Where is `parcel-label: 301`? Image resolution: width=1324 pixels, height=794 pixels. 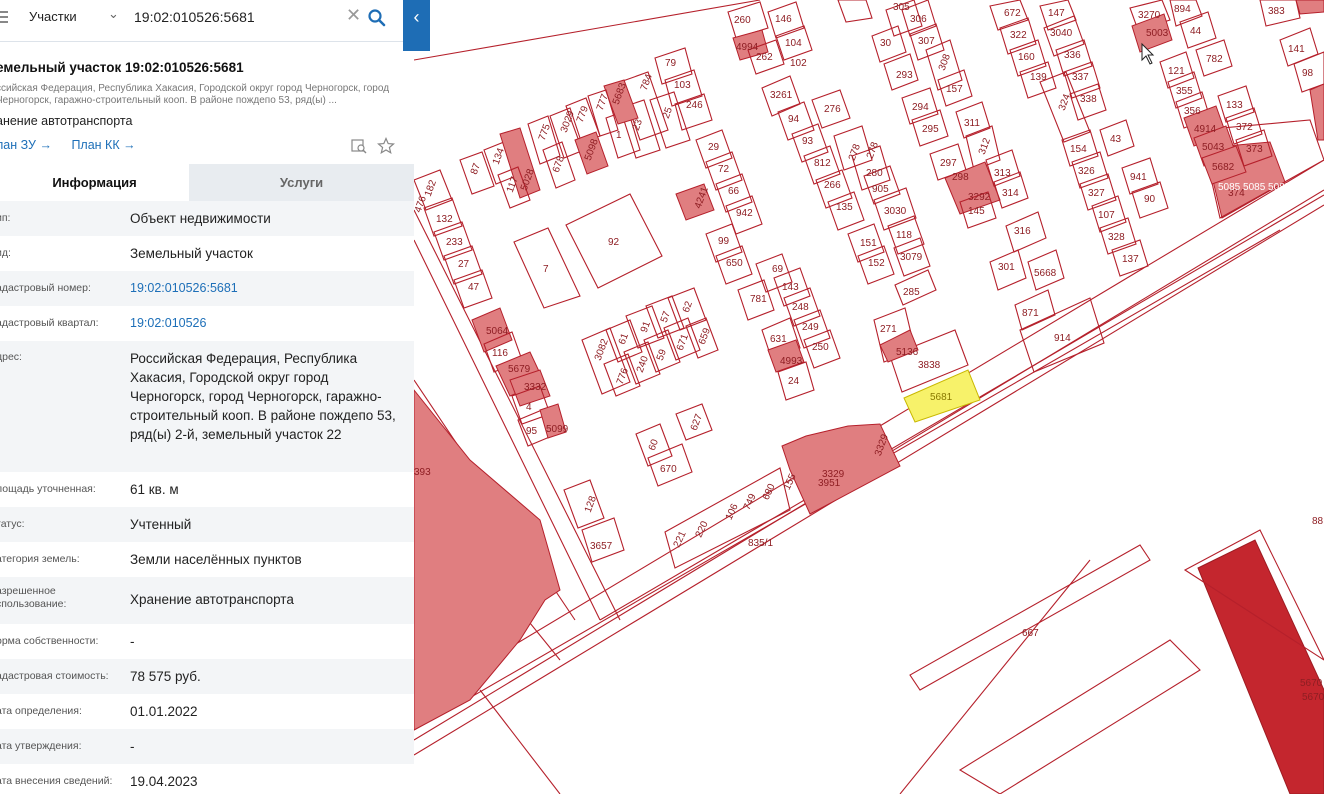
parcel-label: 301 is located at coordinates (1006, 267).